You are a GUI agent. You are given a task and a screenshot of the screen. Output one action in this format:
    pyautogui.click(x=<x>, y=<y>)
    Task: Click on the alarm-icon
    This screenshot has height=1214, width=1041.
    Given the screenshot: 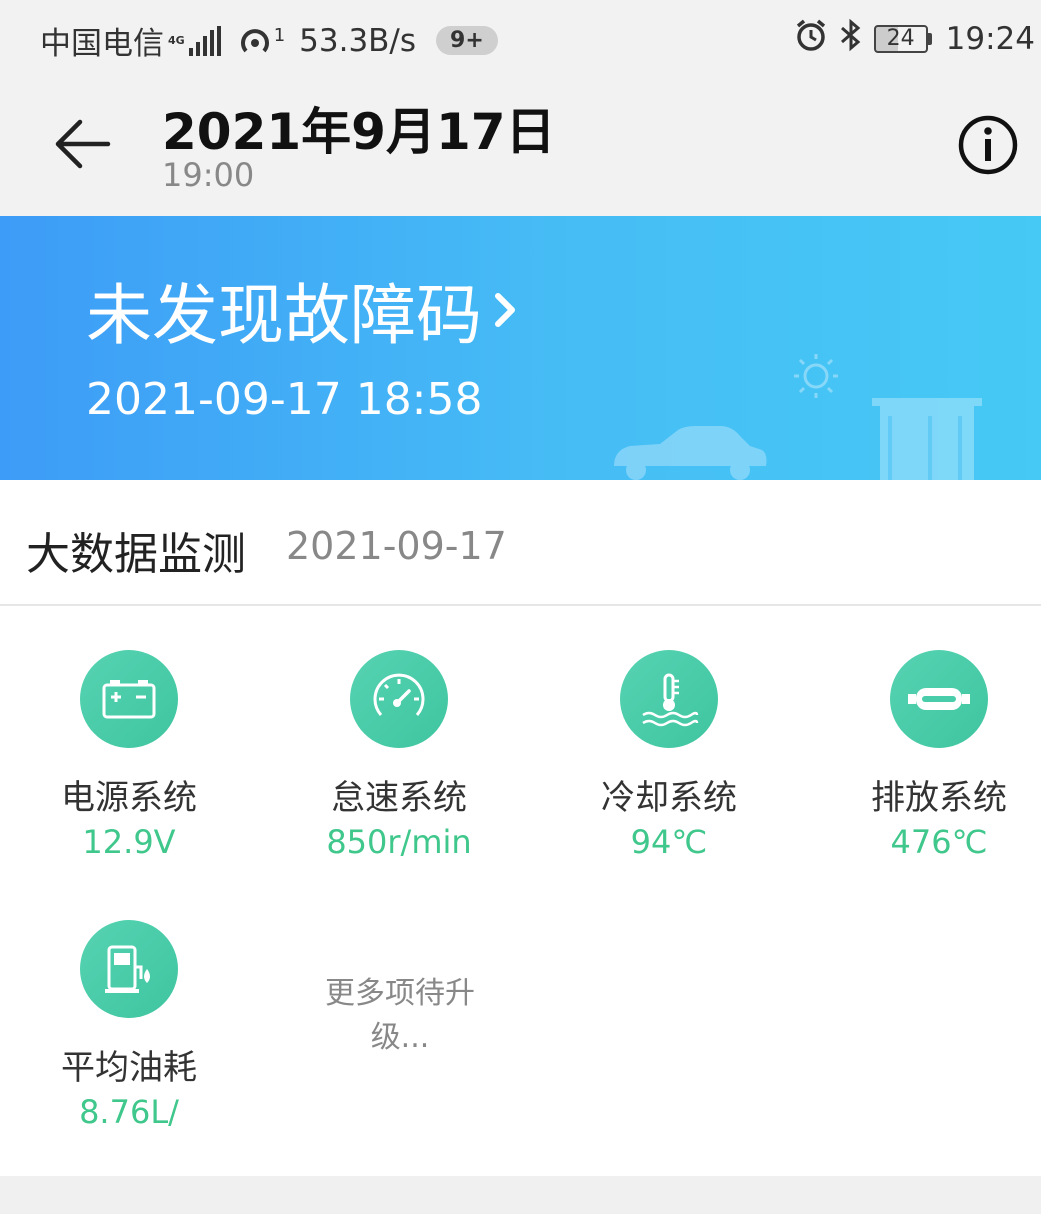 What is the action you would take?
    pyautogui.click(x=811, y=39)
    